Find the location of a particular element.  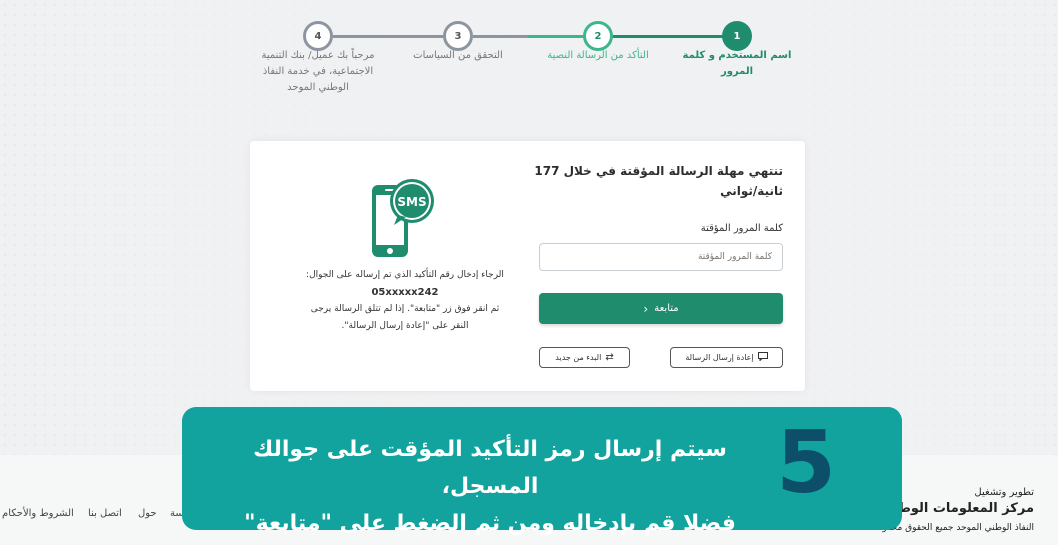

sms-text: SMS is located at coordinates (411, 202).